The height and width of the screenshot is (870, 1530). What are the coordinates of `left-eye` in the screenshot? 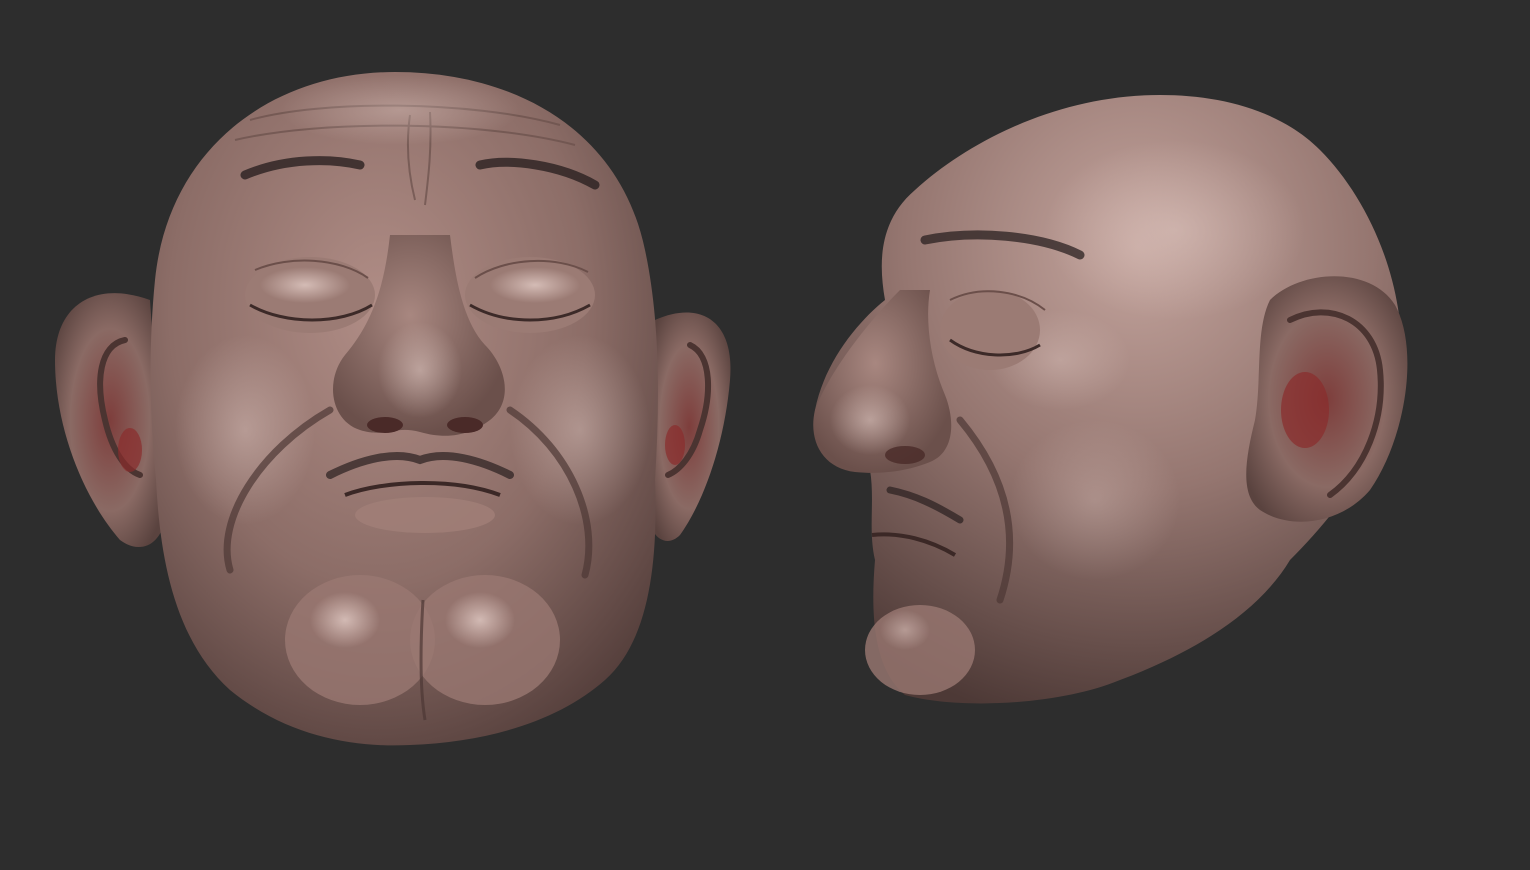 It's located at (310, 295).